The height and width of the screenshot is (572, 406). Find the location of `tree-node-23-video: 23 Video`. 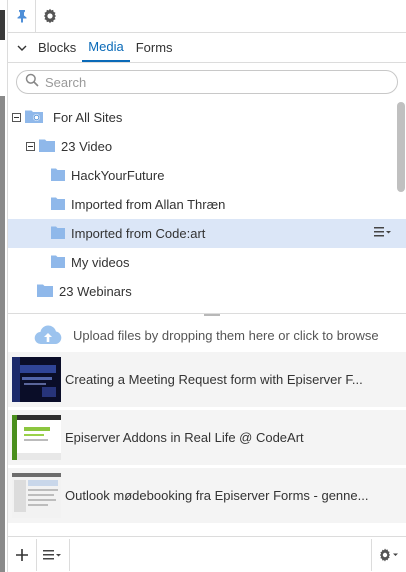

tree-node-23-video: 23 Video is located at coordinates (207, 146).